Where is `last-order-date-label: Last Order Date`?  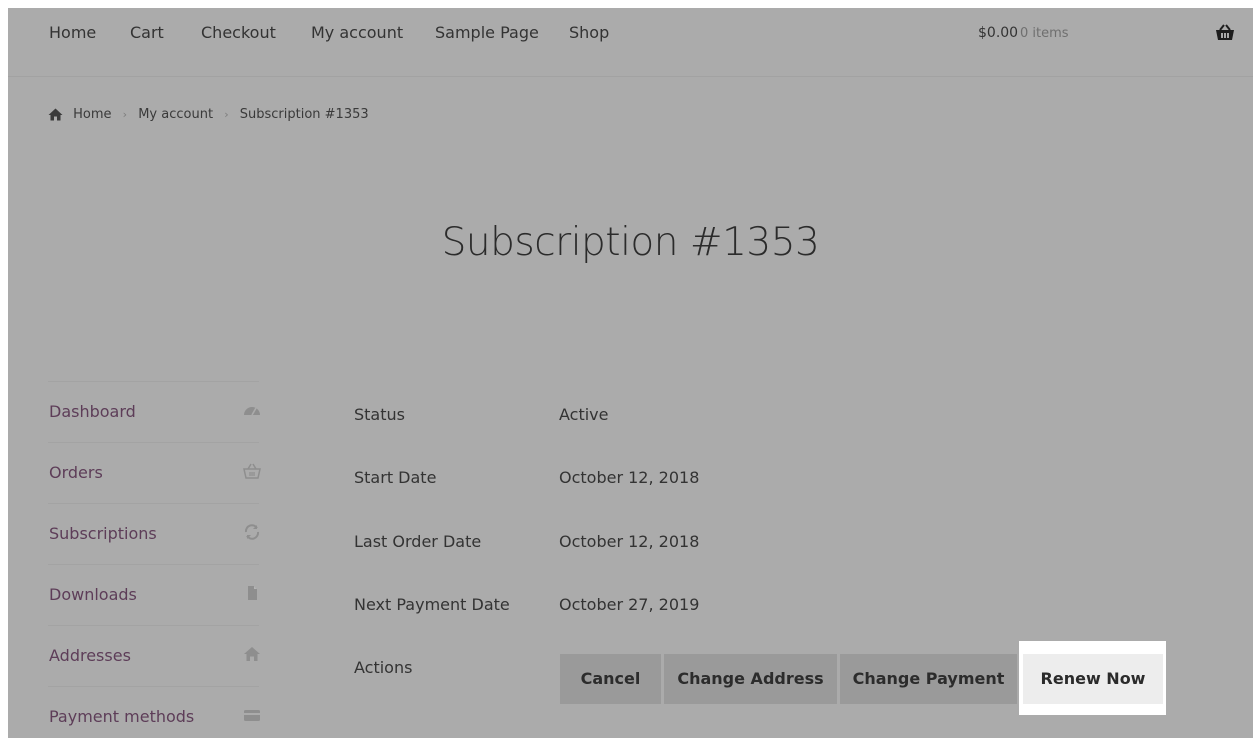 last-order-date-label: Last Order Date is located at coordinates (418, 541).